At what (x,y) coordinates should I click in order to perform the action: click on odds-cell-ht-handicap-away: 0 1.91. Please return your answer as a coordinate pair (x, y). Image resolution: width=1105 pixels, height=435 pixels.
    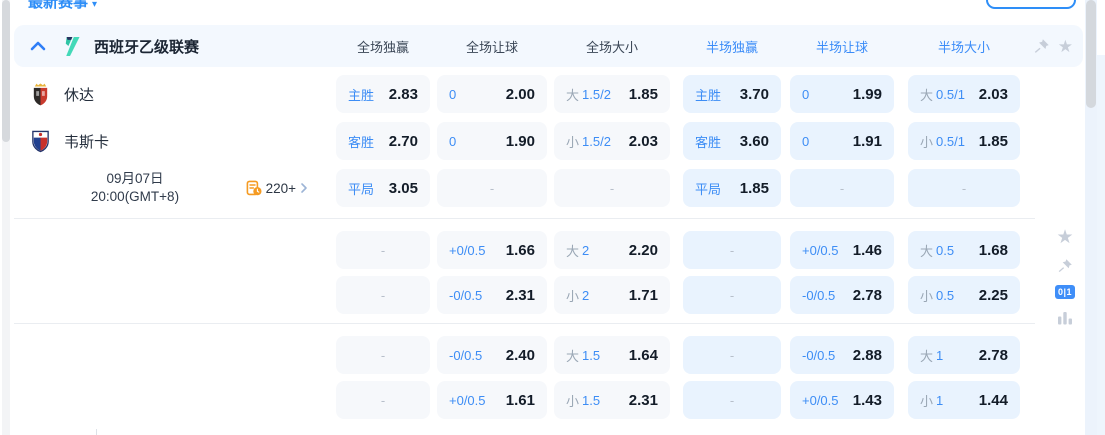
    Looking at the image, I should click on (842, 141).